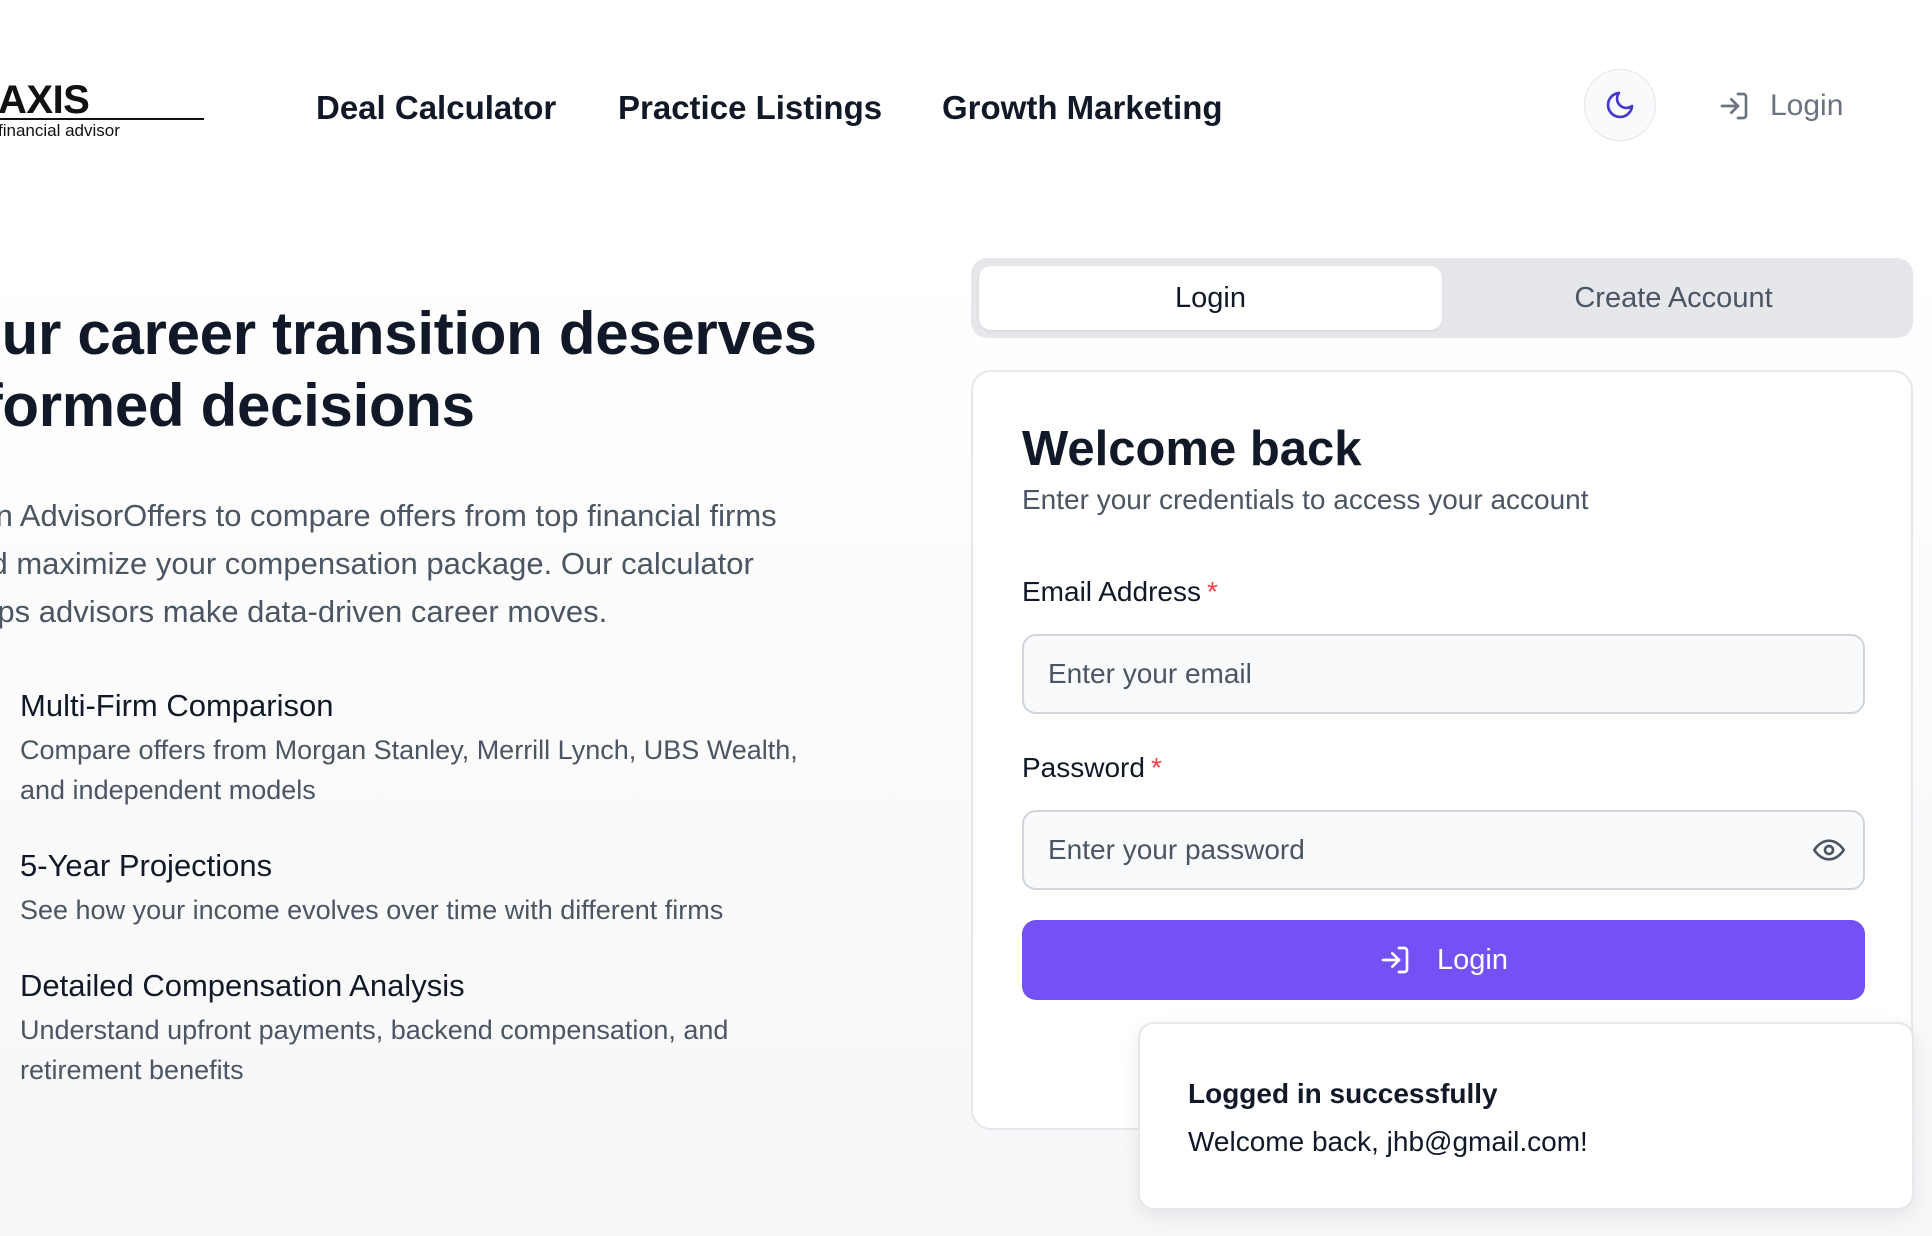 The image size is (1932, 1236). I want to click on password-label: Password *, so click(1092, 768).